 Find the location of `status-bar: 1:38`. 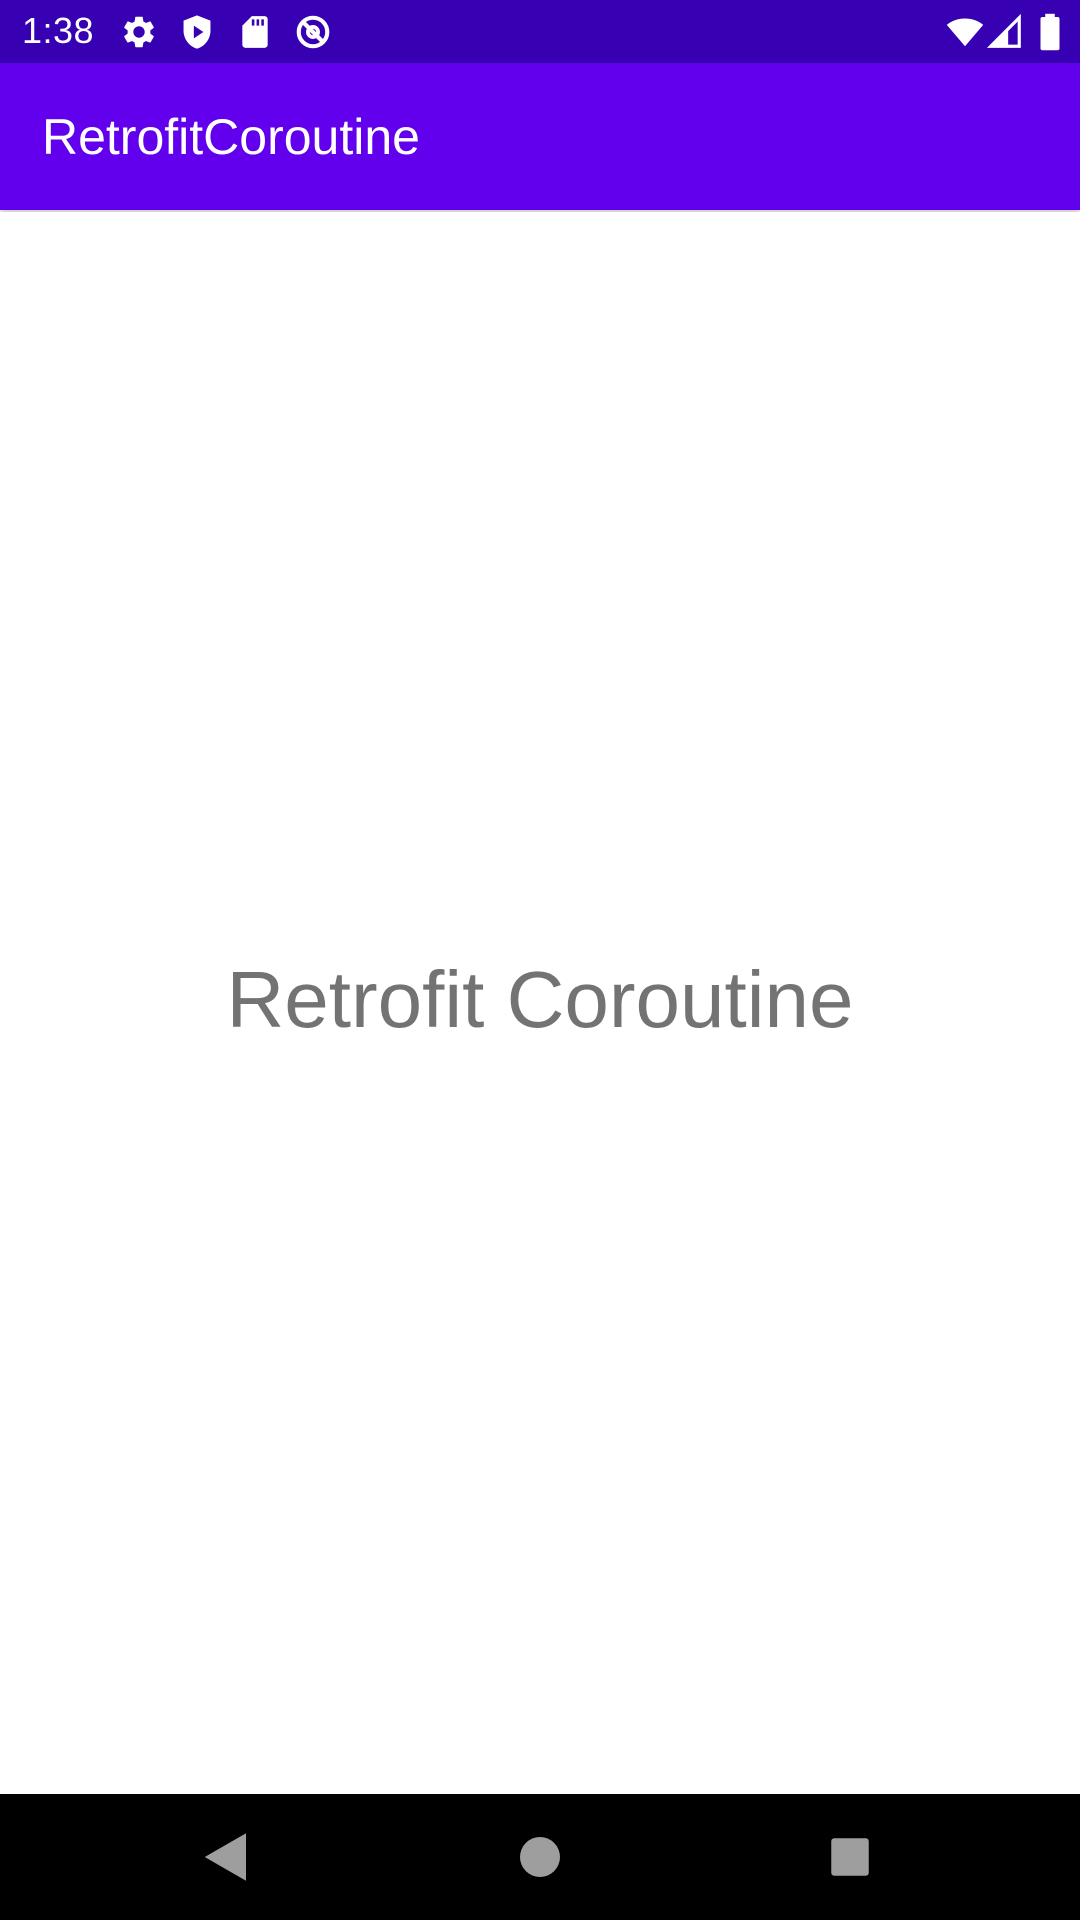

status-bar: 1:38 is located at coordinates (540, 31).